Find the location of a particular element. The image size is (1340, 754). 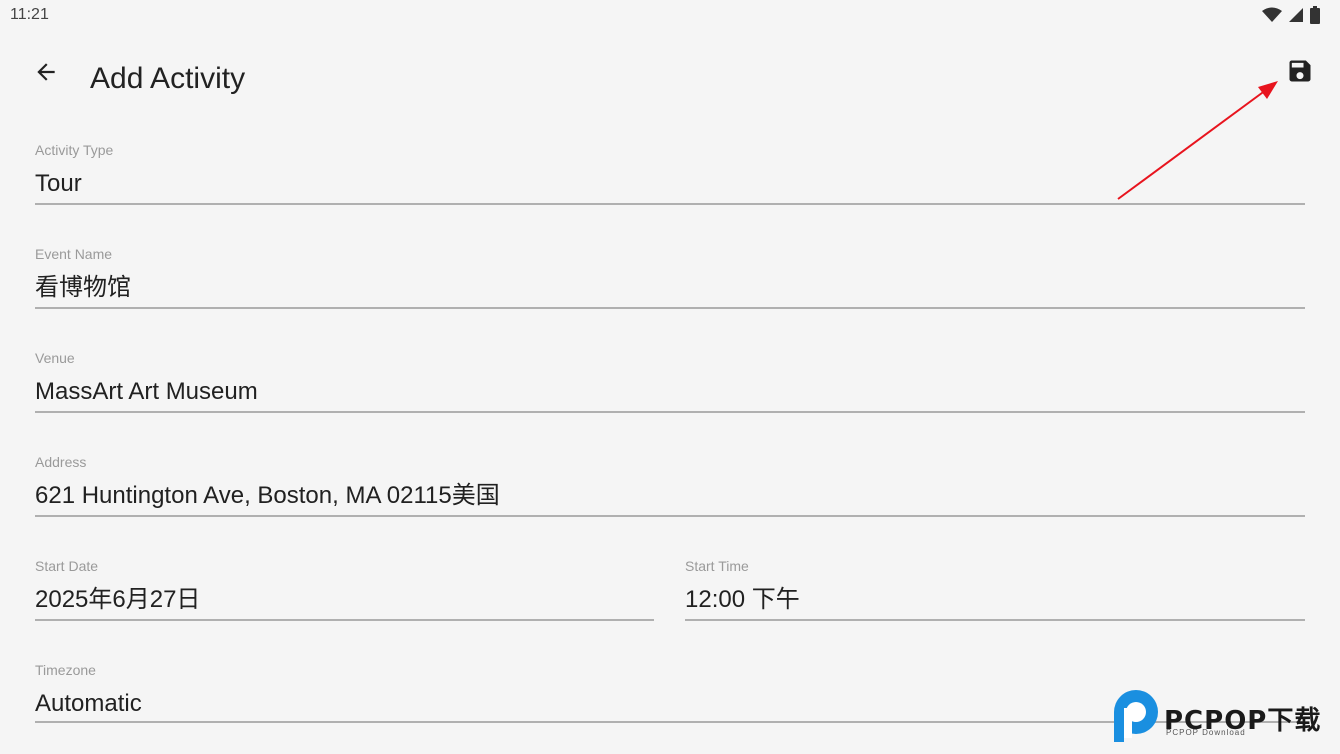

battery-icon is located at coordinates (1315, 15).